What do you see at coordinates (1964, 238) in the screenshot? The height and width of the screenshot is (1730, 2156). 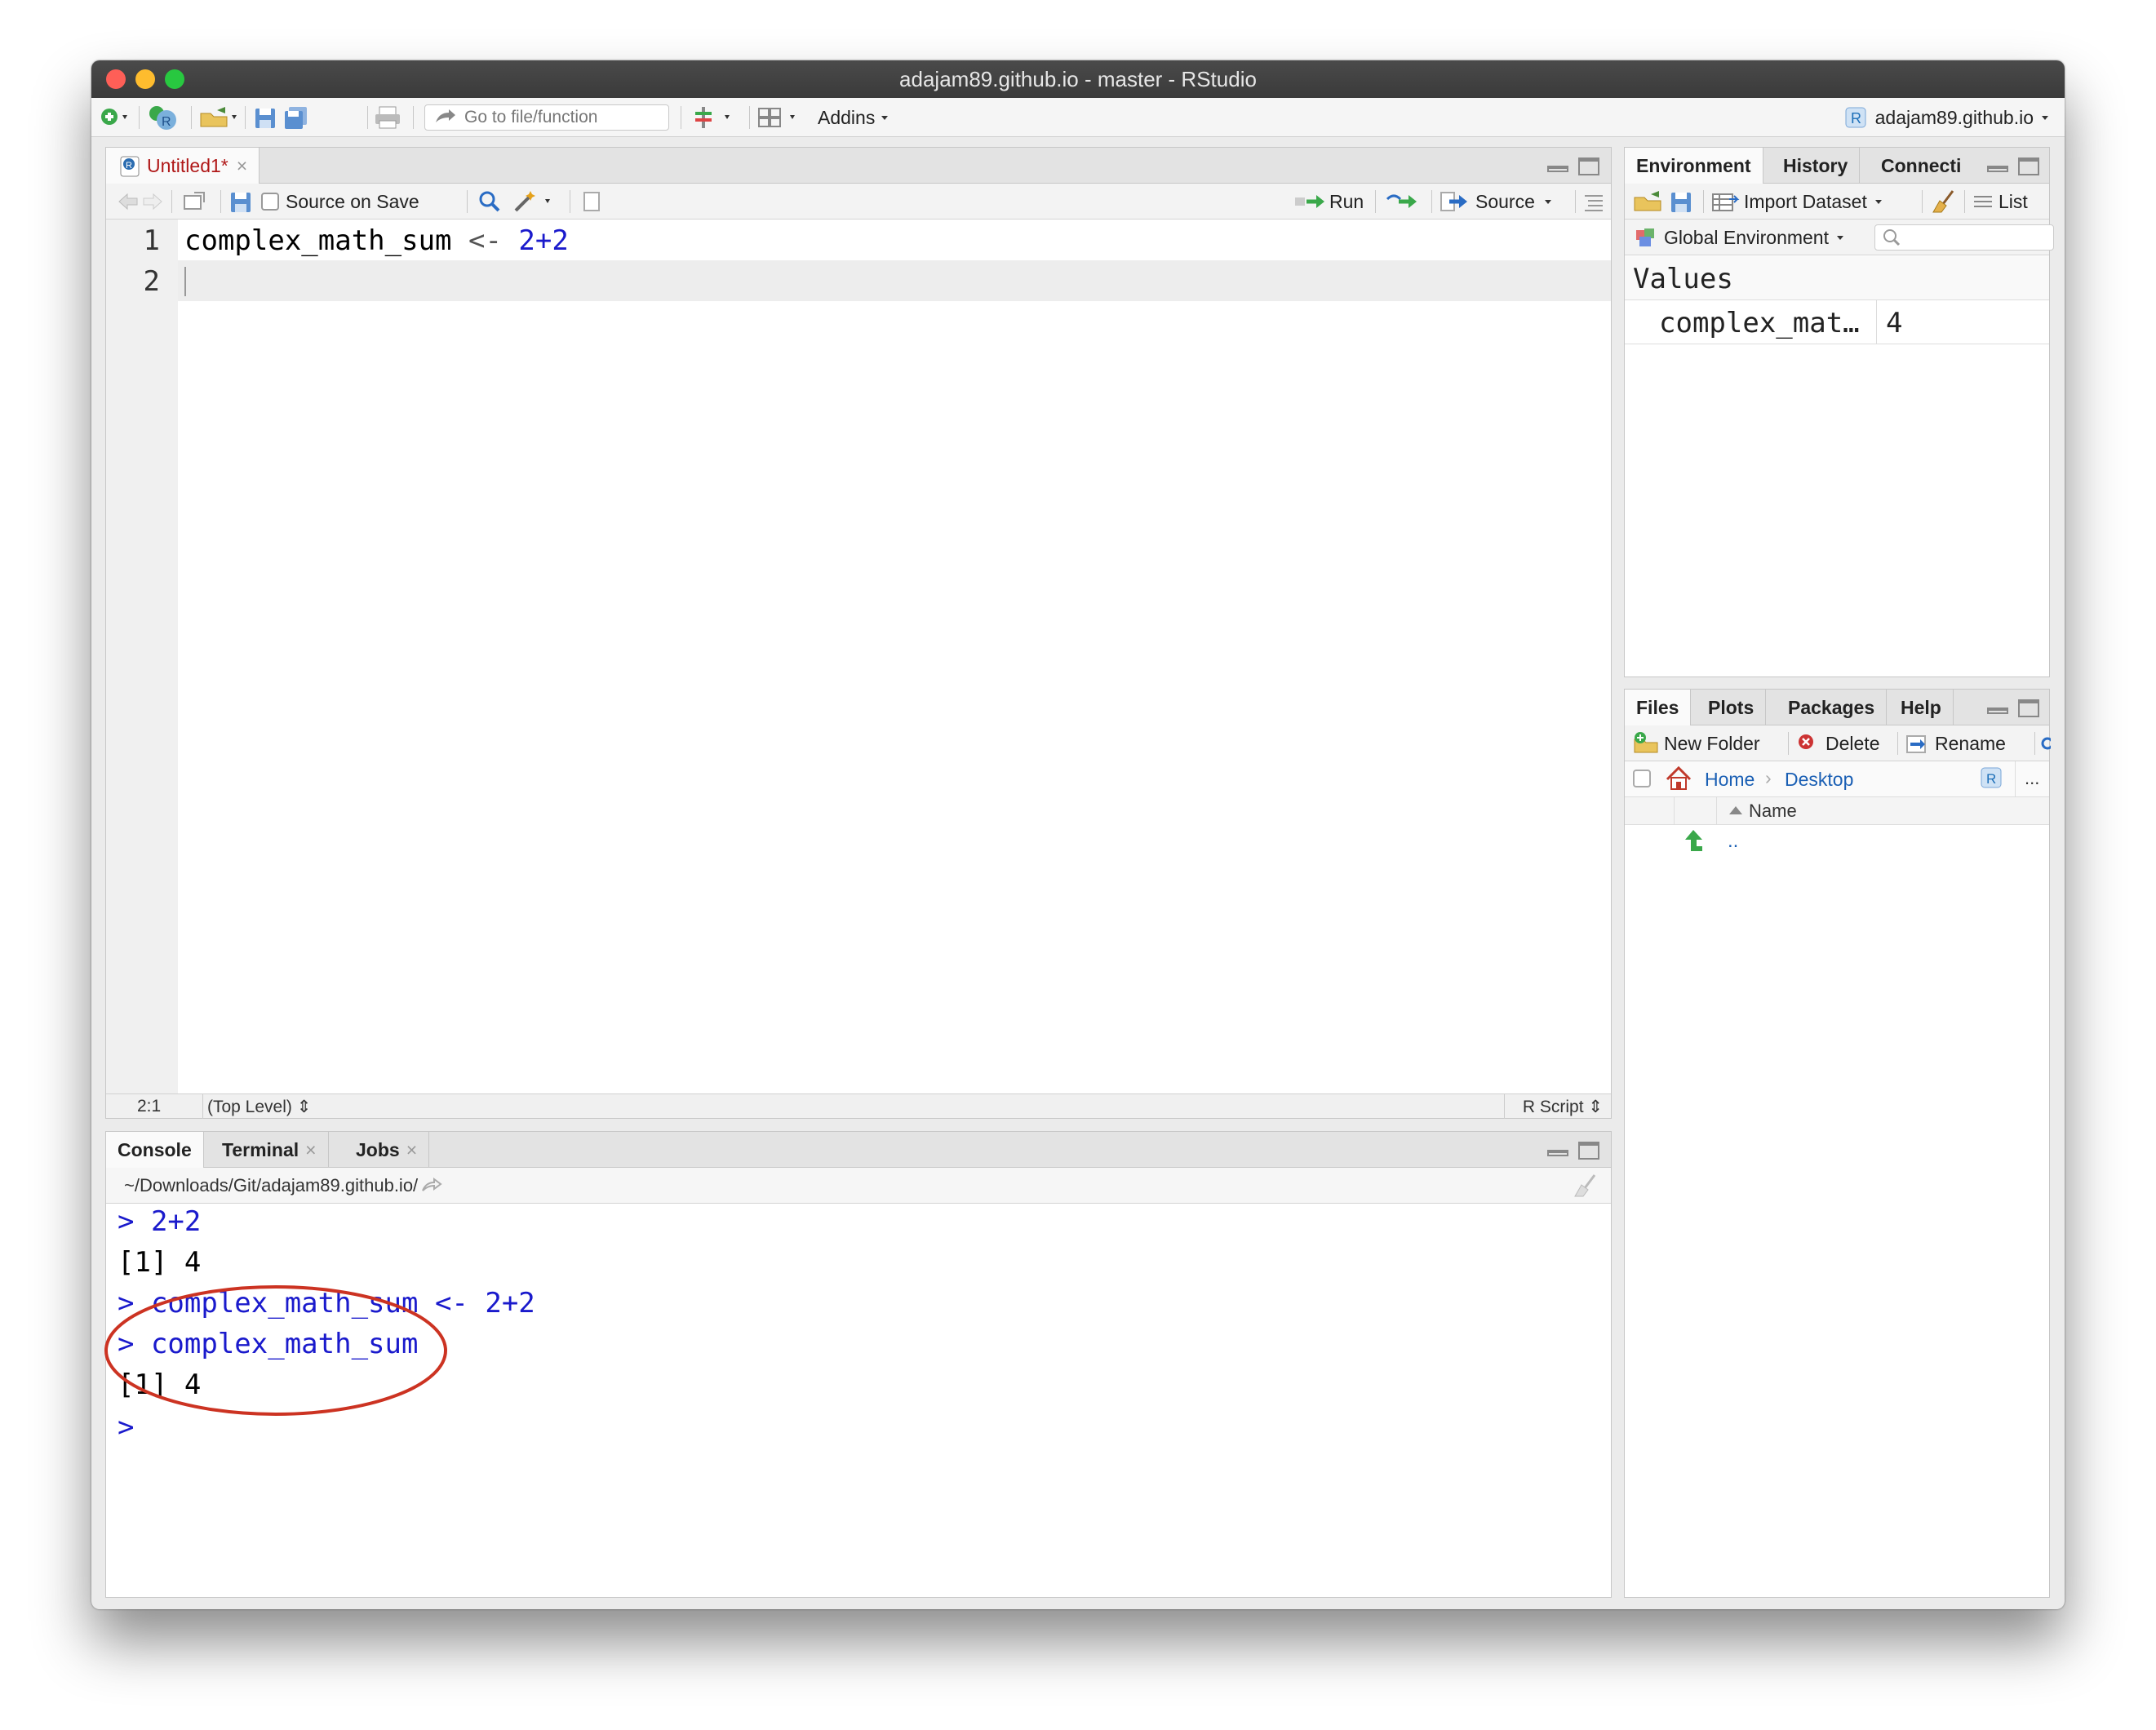 I see `environment-search-input` at bounding box center [1964, 238].